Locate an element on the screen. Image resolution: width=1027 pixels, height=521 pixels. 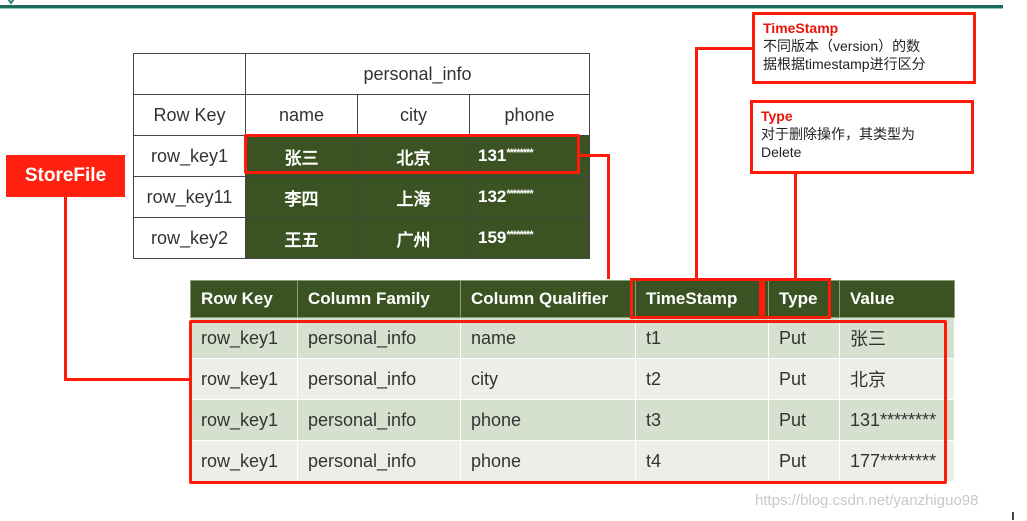
row1-connector-horizontal is located at coordinates (595, 155).